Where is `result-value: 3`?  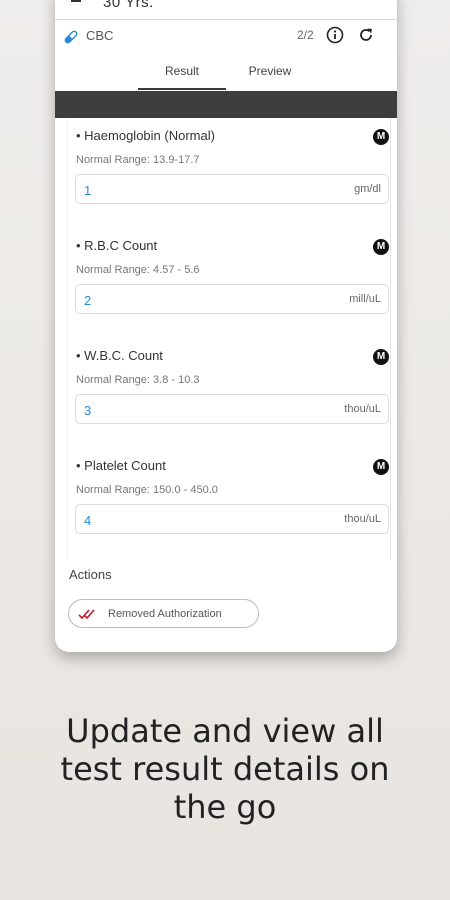 result-value: 3 is located at coordinates (88, 410).